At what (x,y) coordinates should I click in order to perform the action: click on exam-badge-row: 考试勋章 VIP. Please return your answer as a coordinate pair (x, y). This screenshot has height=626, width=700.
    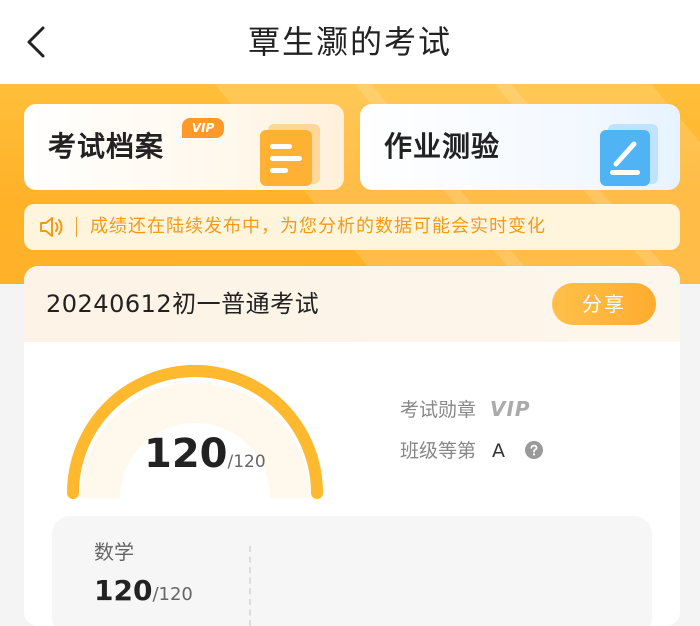
    Looking at the image, I should click on (465, 409).